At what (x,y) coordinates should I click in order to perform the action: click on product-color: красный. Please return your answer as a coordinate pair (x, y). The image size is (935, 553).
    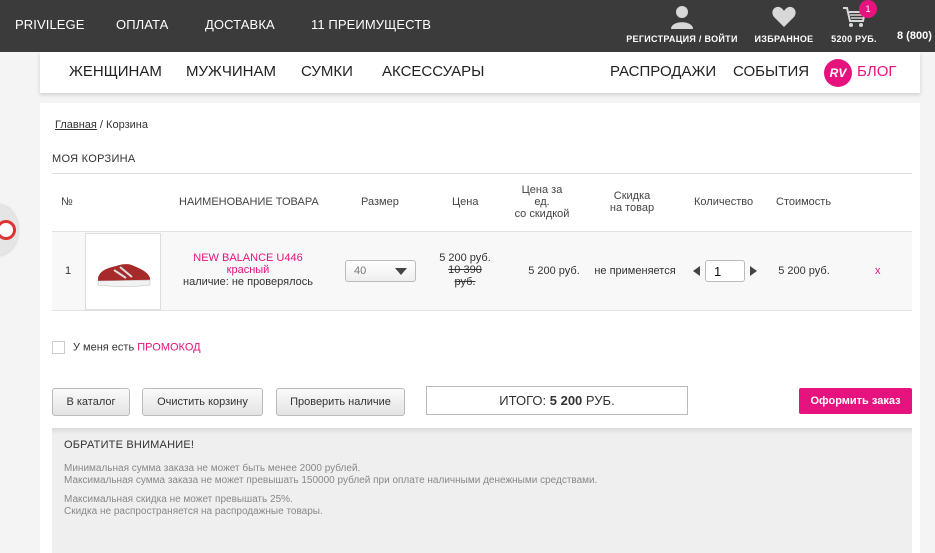
    Looking at the image, I should click on (248, 270).